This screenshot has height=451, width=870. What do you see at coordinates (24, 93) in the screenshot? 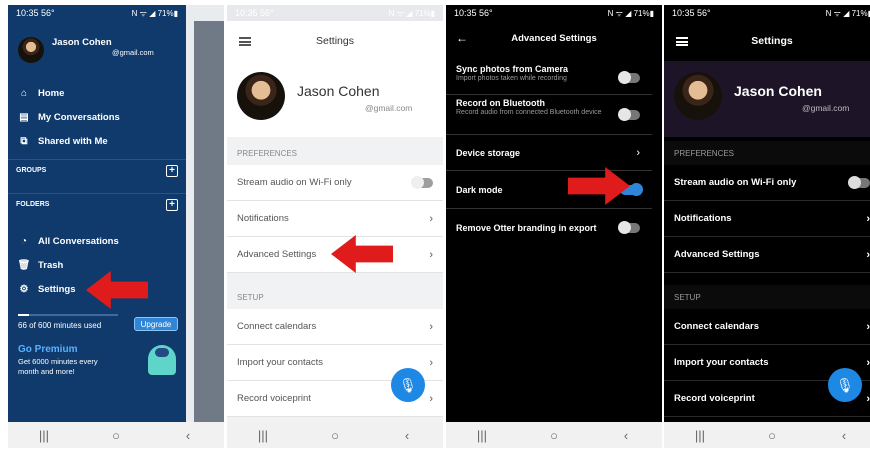
I see `home-icon: ⌂` at bounding box center [24, 93].